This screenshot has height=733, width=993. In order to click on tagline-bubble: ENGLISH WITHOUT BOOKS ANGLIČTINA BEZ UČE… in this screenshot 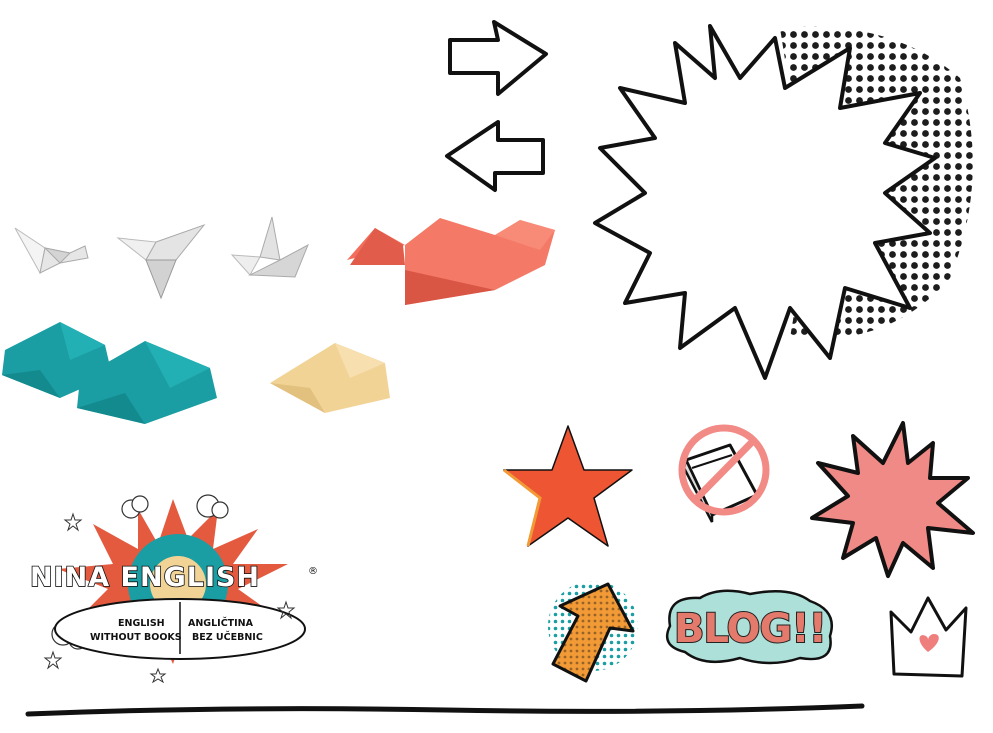, I will do `click(180, 629)`.